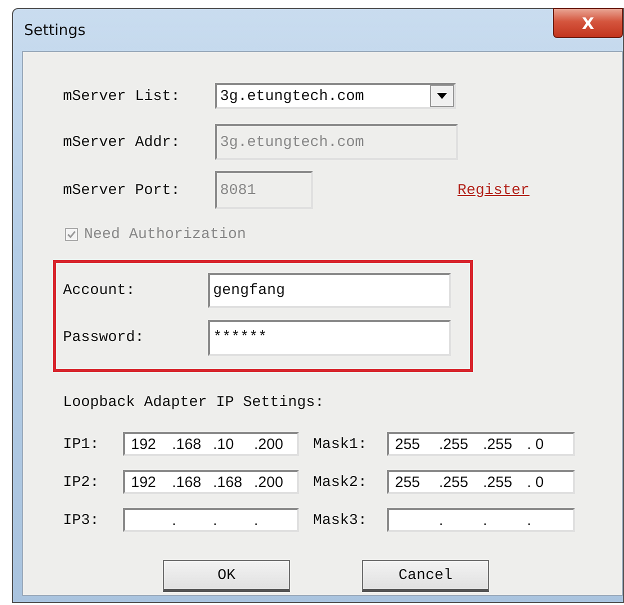 This screenshot has width=624, height=605. Describe the element at coordinates (122, 96) in the screenshot. I see `field-label: mServer List:` at that location.